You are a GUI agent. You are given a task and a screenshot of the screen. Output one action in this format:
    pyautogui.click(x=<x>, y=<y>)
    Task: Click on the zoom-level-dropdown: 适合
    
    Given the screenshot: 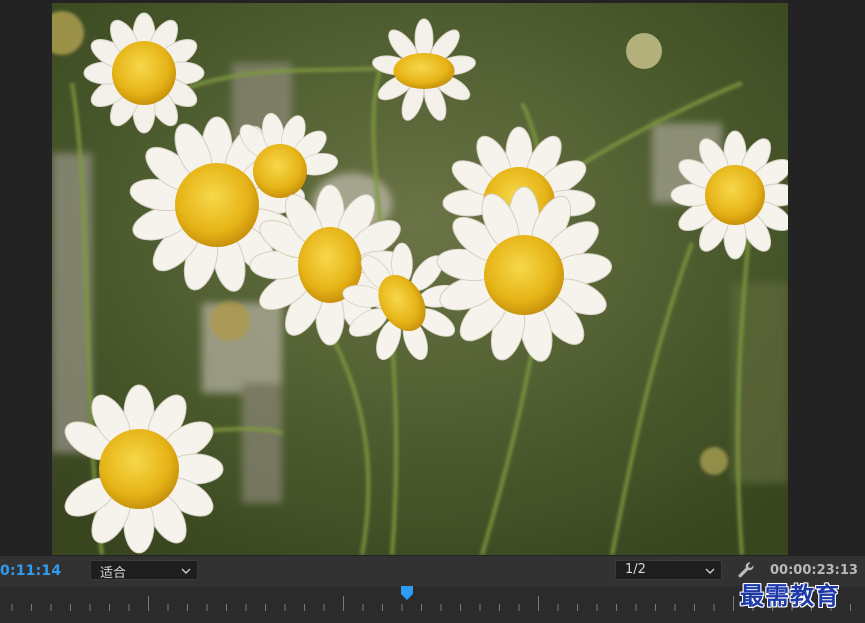 What is the action you would take?
    pyautogui.click(x=144, y=570)
    